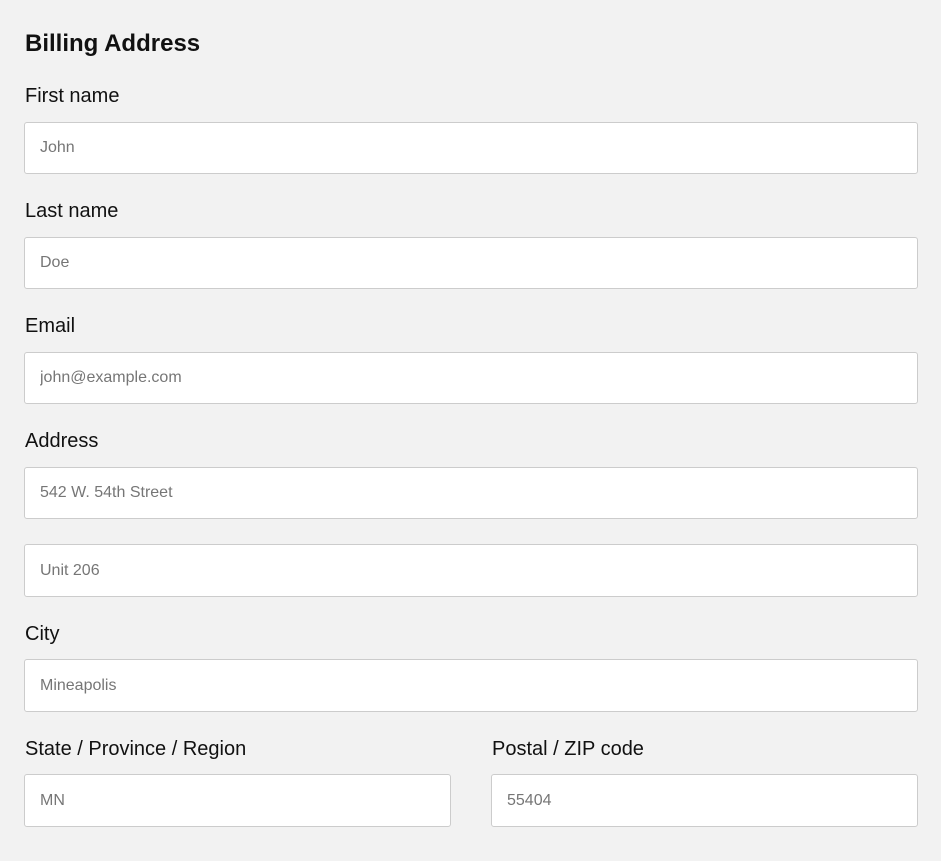 This screenshot has height=861, width=941. What do you see at coordinates (42, 634) in the screenshot?
I see `city-label: City` at bounding box center [42, 634].